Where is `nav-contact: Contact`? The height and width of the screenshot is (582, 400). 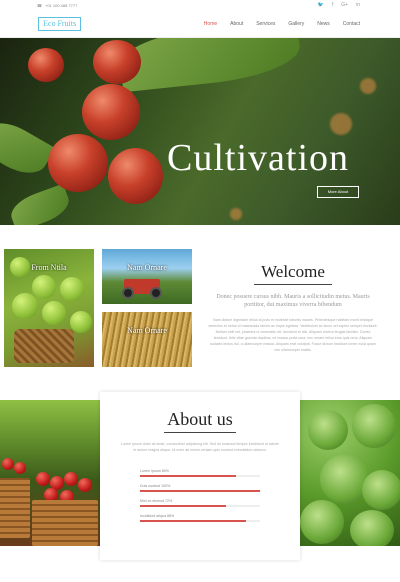 nav-contact: Contact is located at coordinates (351, 24).